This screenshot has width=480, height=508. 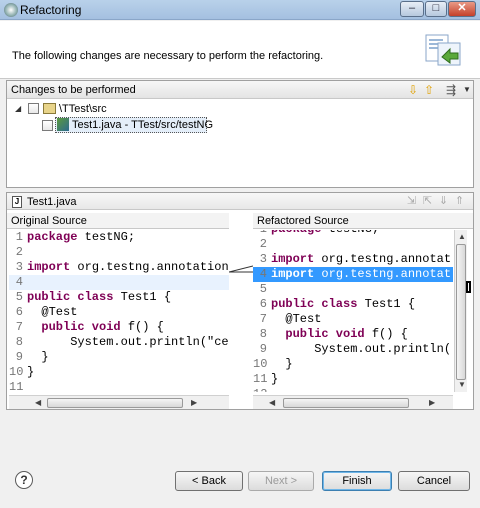 What do you see at coordinates (19, 357) in the screenshot?
I see `line-number: 9` at bounding box center [19, 357].